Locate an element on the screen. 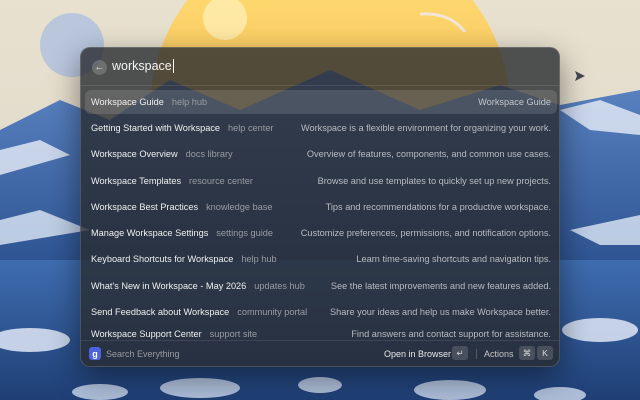  result-description: Workspace Guide is located at coordinates (514, 102).